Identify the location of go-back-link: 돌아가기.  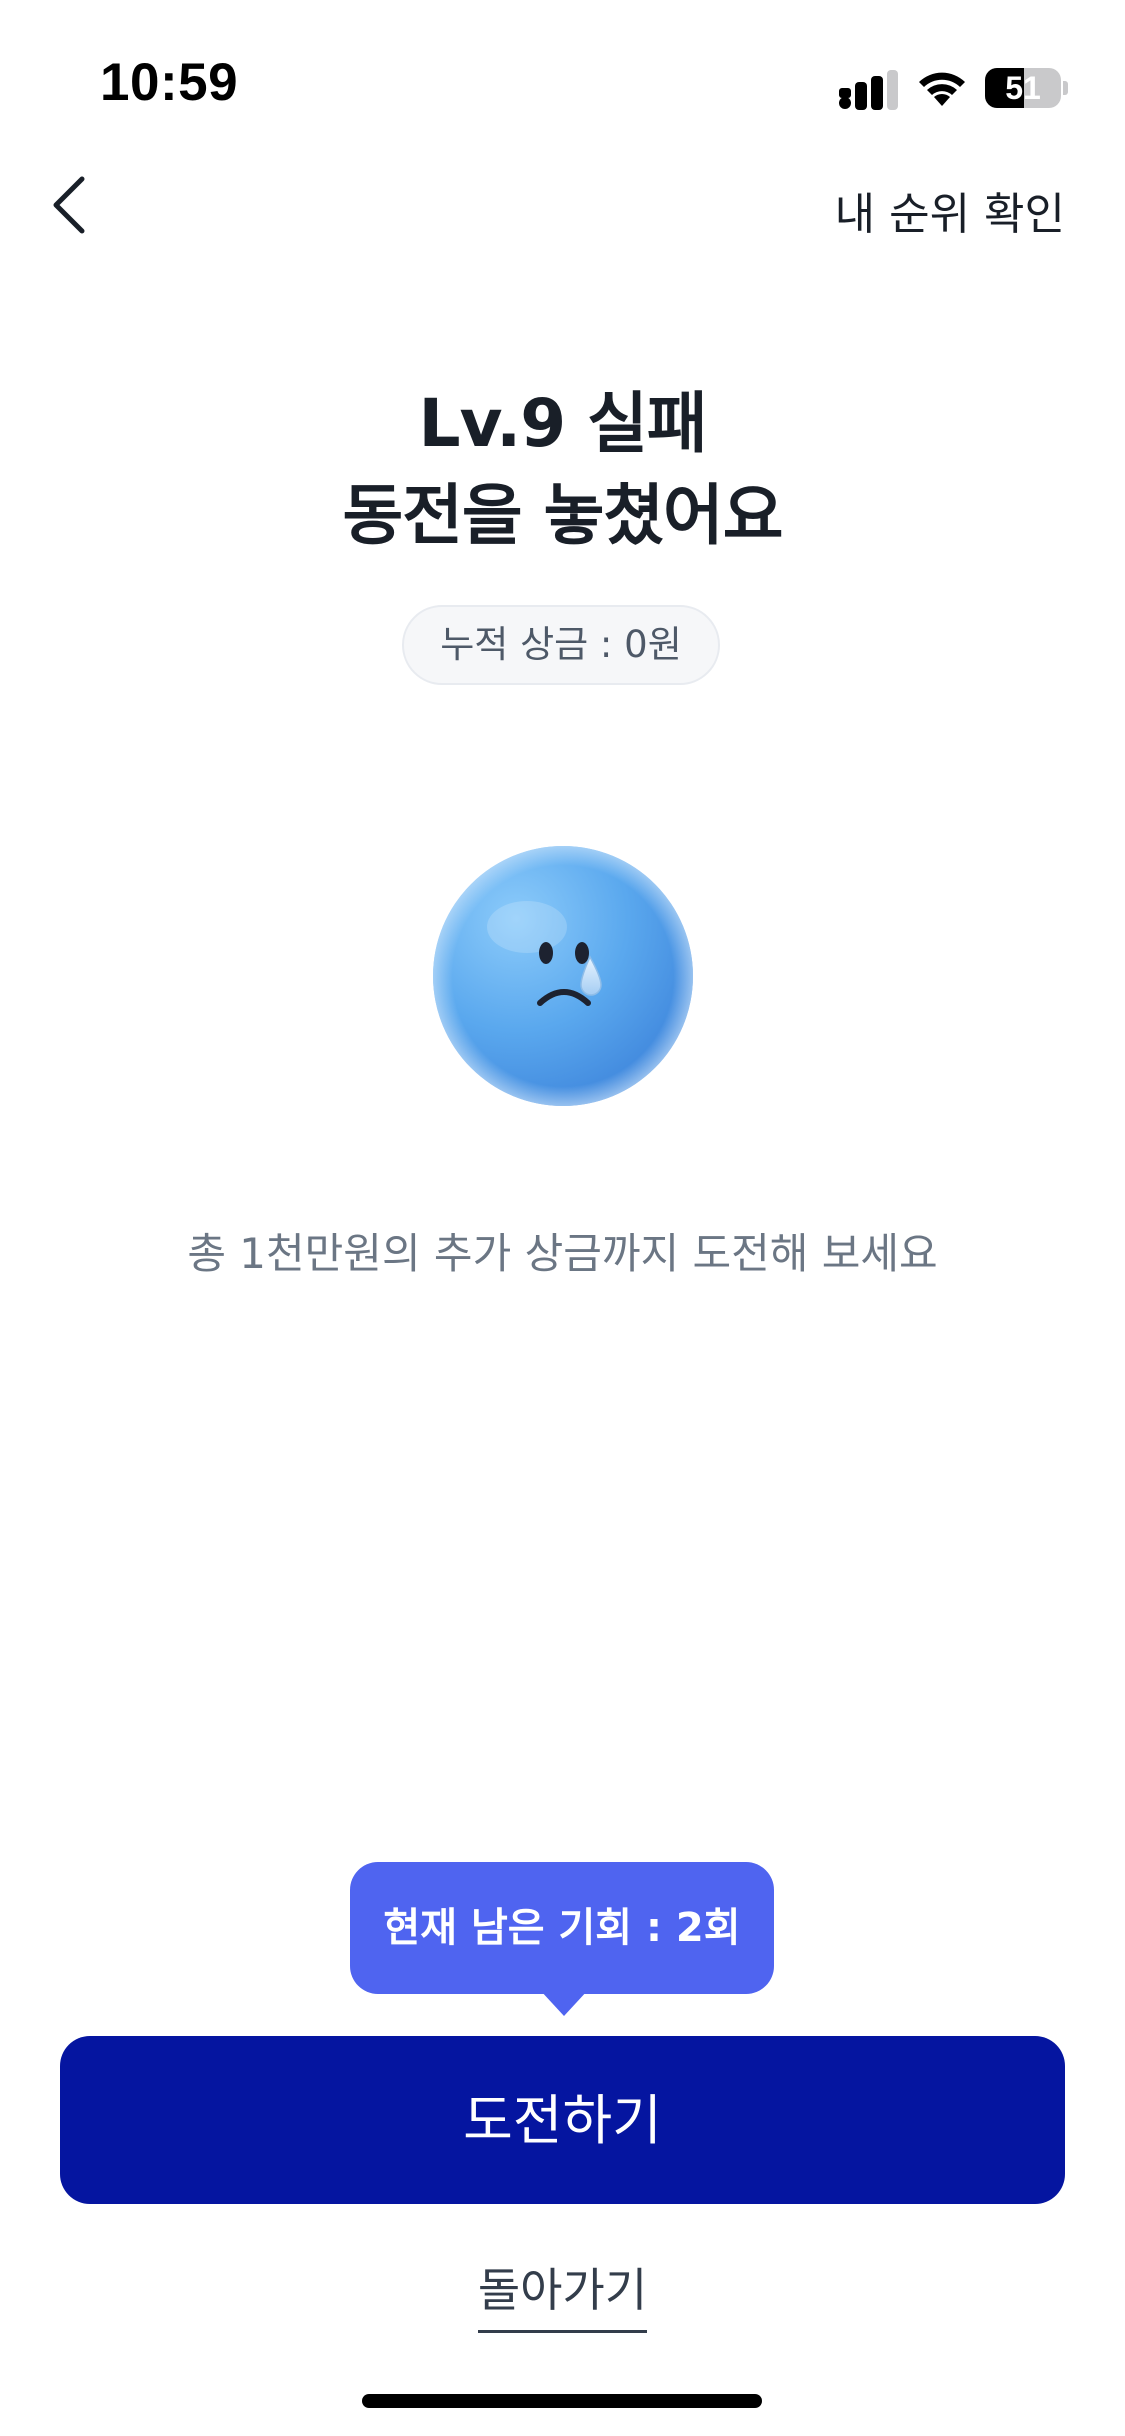
(562, 2293).